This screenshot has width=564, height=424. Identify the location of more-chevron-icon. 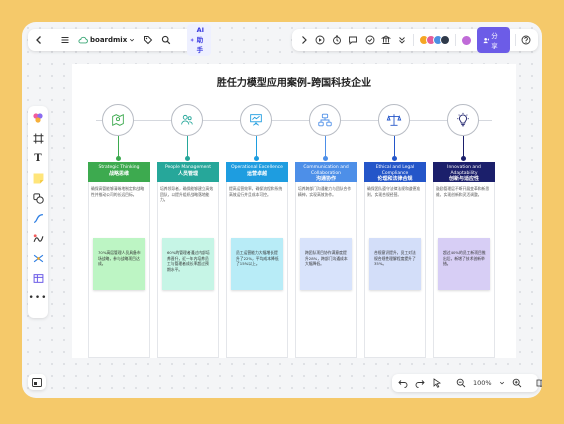
(402, 40).